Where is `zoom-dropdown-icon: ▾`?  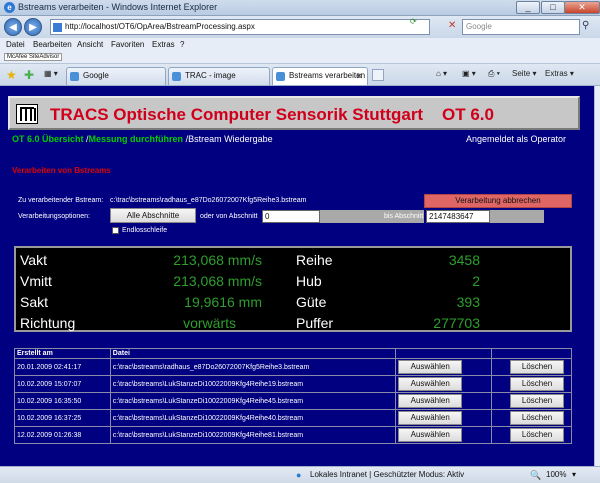 zoom-dropdown-icon: ▾ is located at coordinates (574, 474).